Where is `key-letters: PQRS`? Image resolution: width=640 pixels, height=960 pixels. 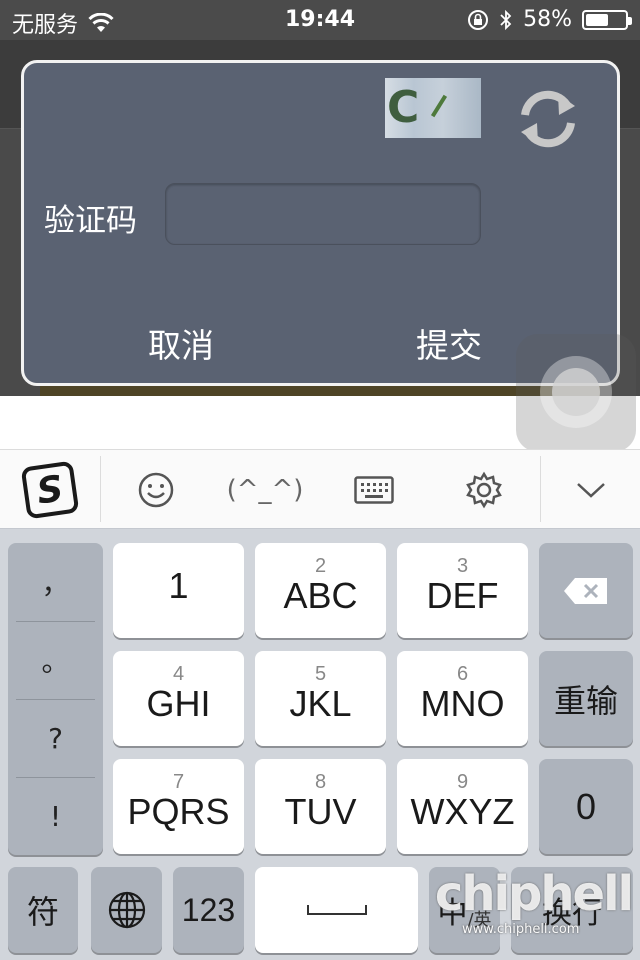
key-letters: PQRS is located at coordinates (178, 811).